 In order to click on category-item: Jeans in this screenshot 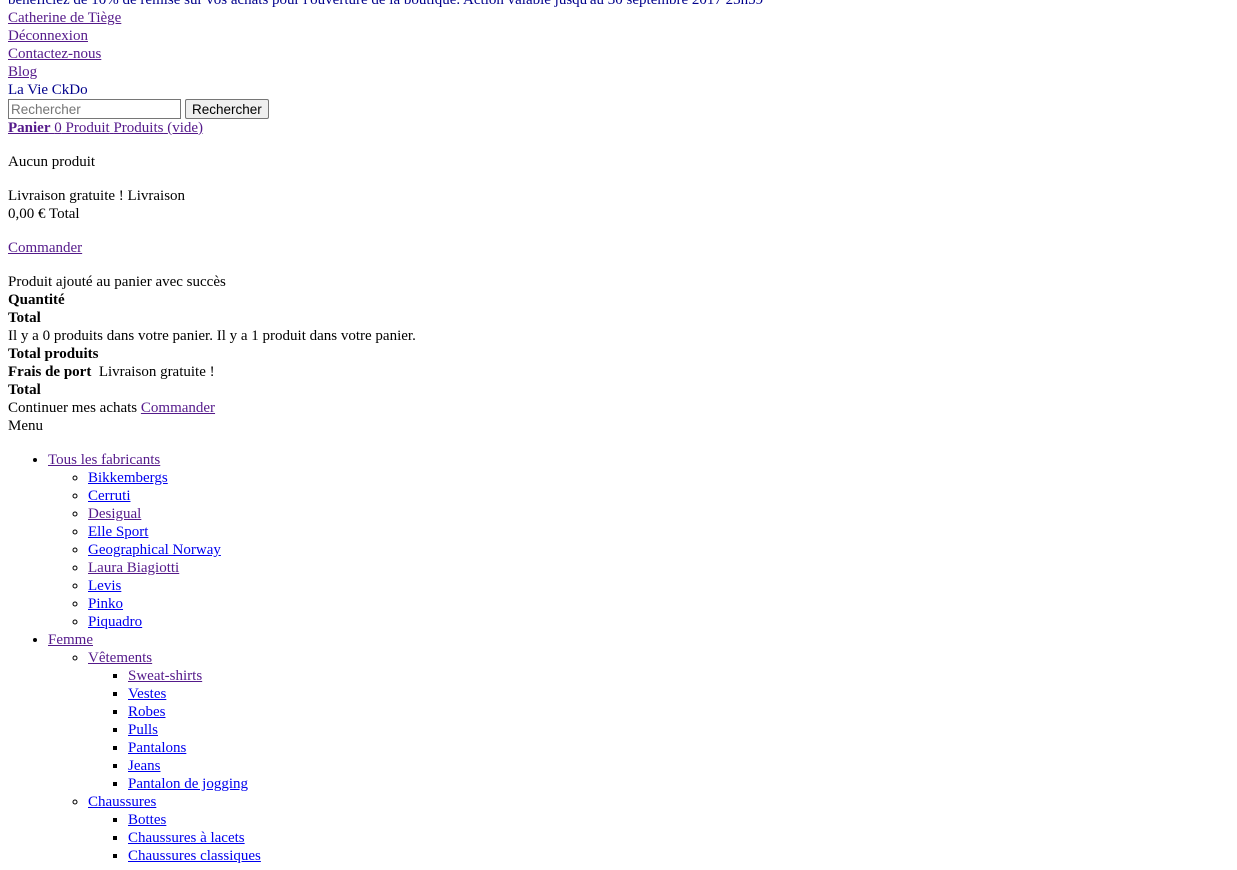, I will do `click(678, 766)`.